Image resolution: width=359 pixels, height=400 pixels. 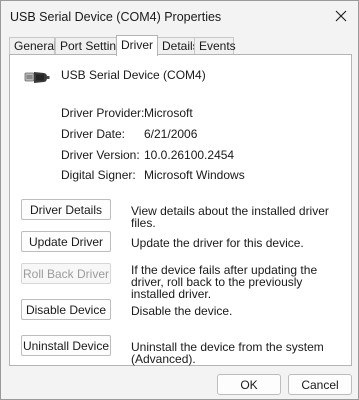 What do you see at coordinates (66, 309) in the screenshot?
I see `disable-device-button: Disable Device` at bounding box center [66, 309].